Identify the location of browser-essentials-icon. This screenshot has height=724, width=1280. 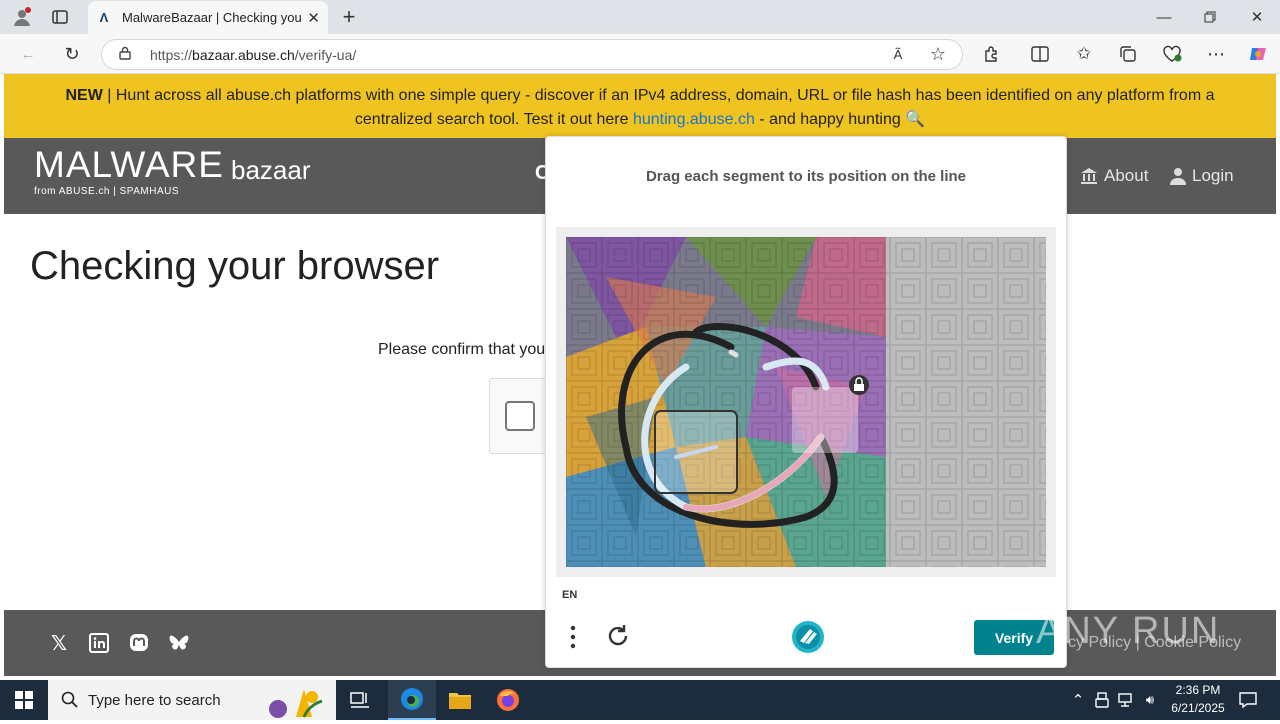
(1172, 54).